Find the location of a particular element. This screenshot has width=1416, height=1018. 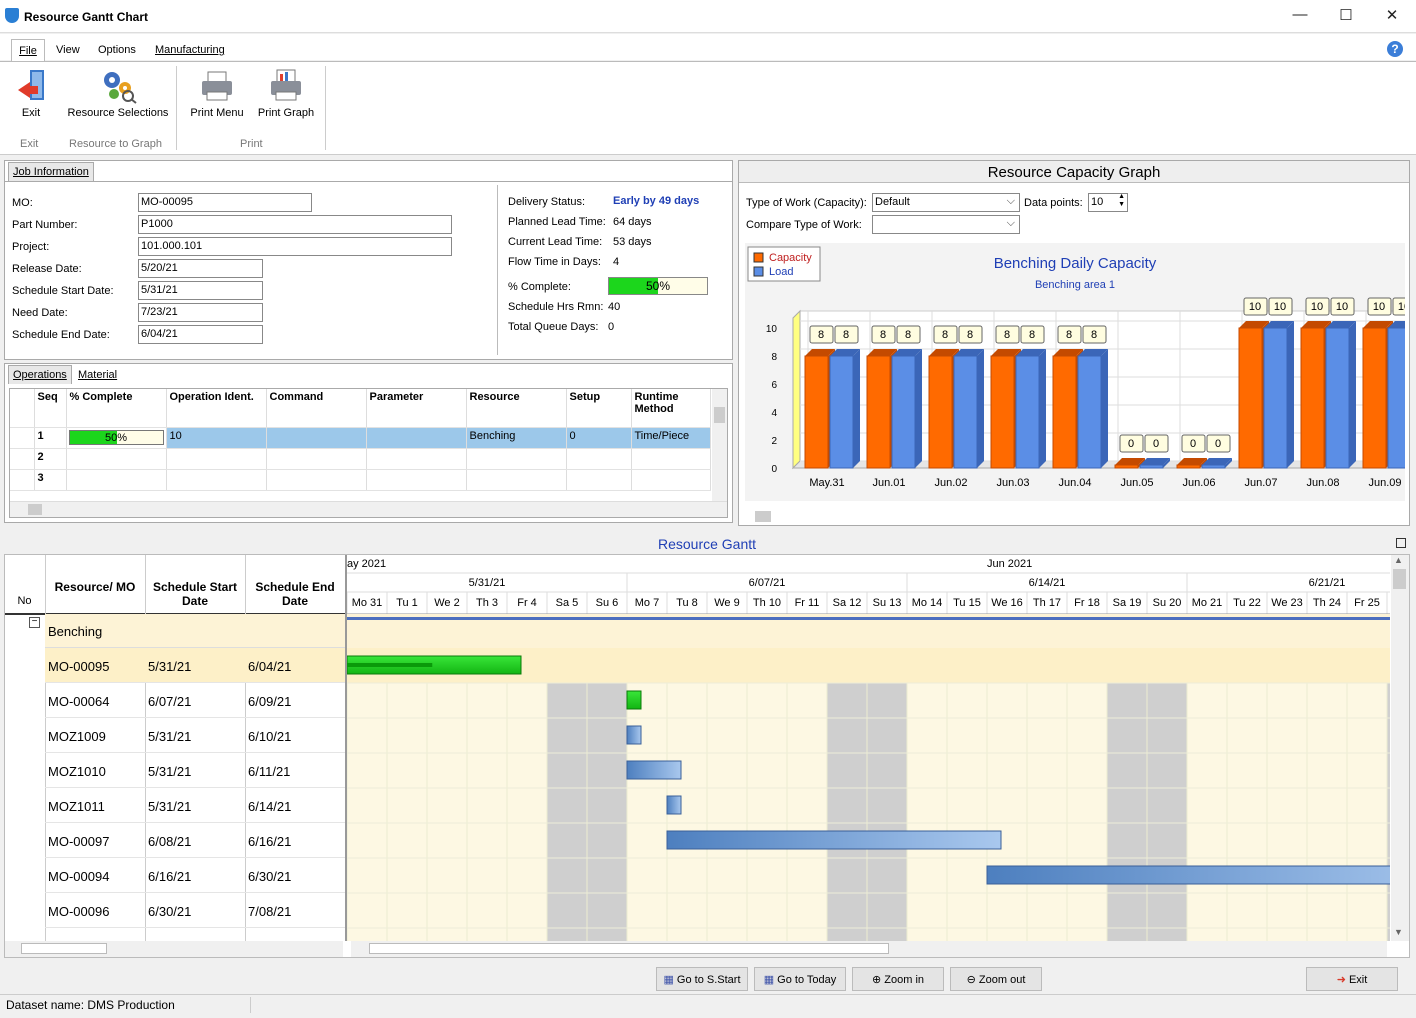

col-command: Command is located at coordinates (316, 408).